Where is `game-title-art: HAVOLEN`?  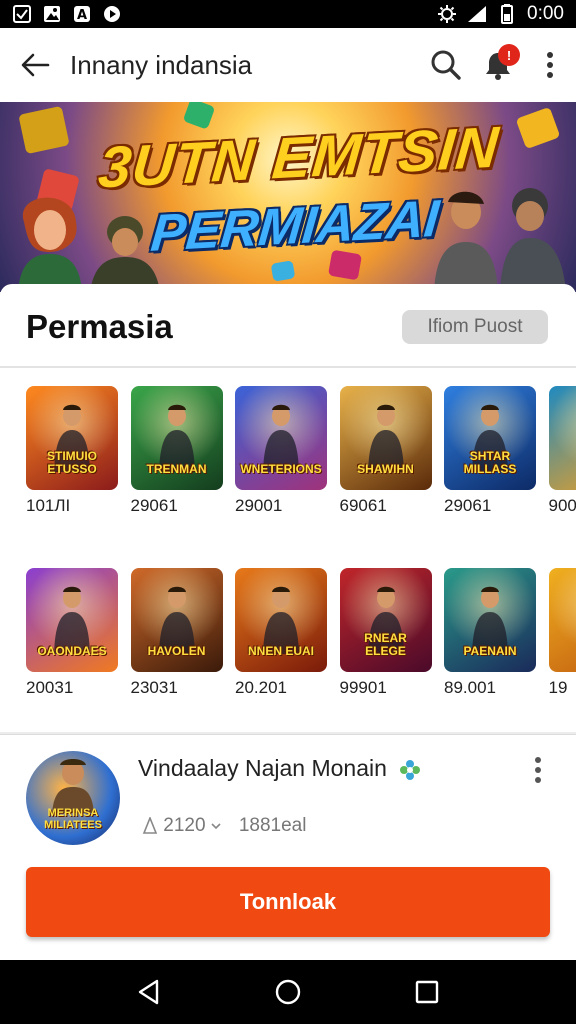 game-title-art: HAVOLEN is located at coordinates (176, 651).